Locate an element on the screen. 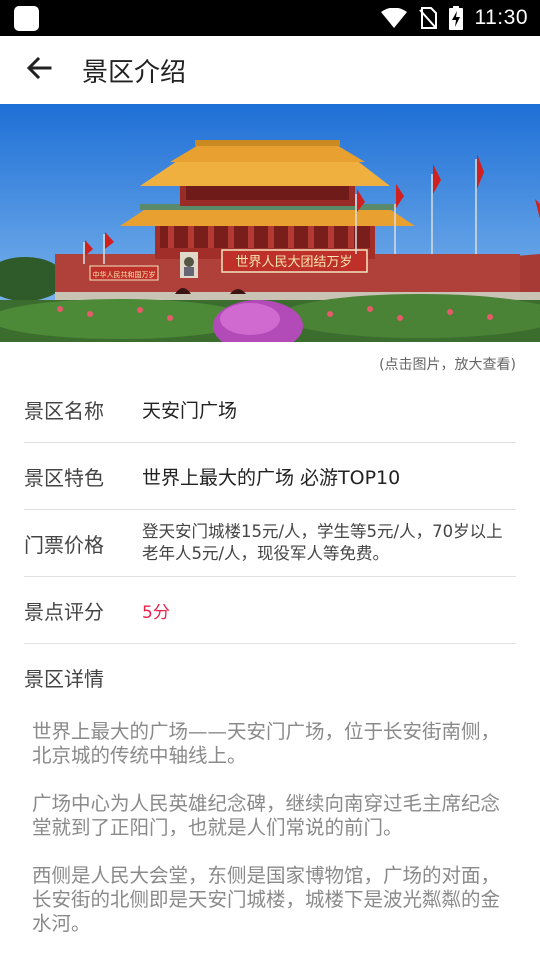 The width and height of the screenshot is (540, 960). notification-icon is located at coordinates (26, 18).